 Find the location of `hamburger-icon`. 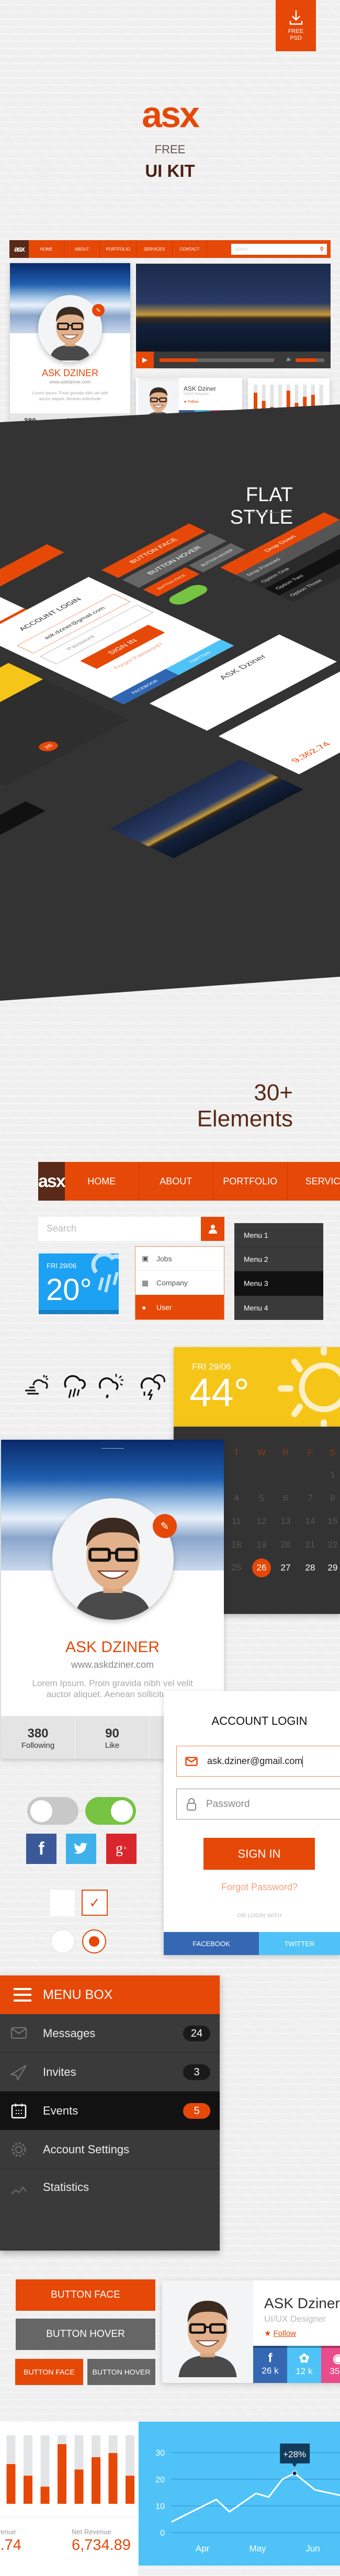

hamburger-icon is located at coordinates (22, 1995).